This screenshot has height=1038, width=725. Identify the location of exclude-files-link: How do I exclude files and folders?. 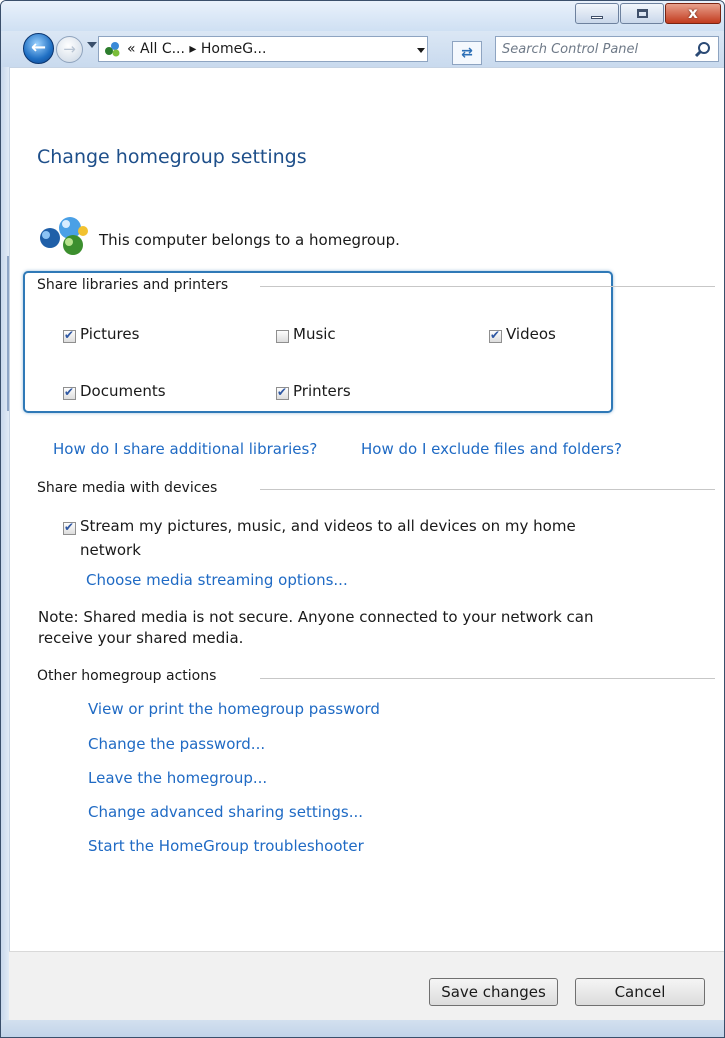
(491, 449).